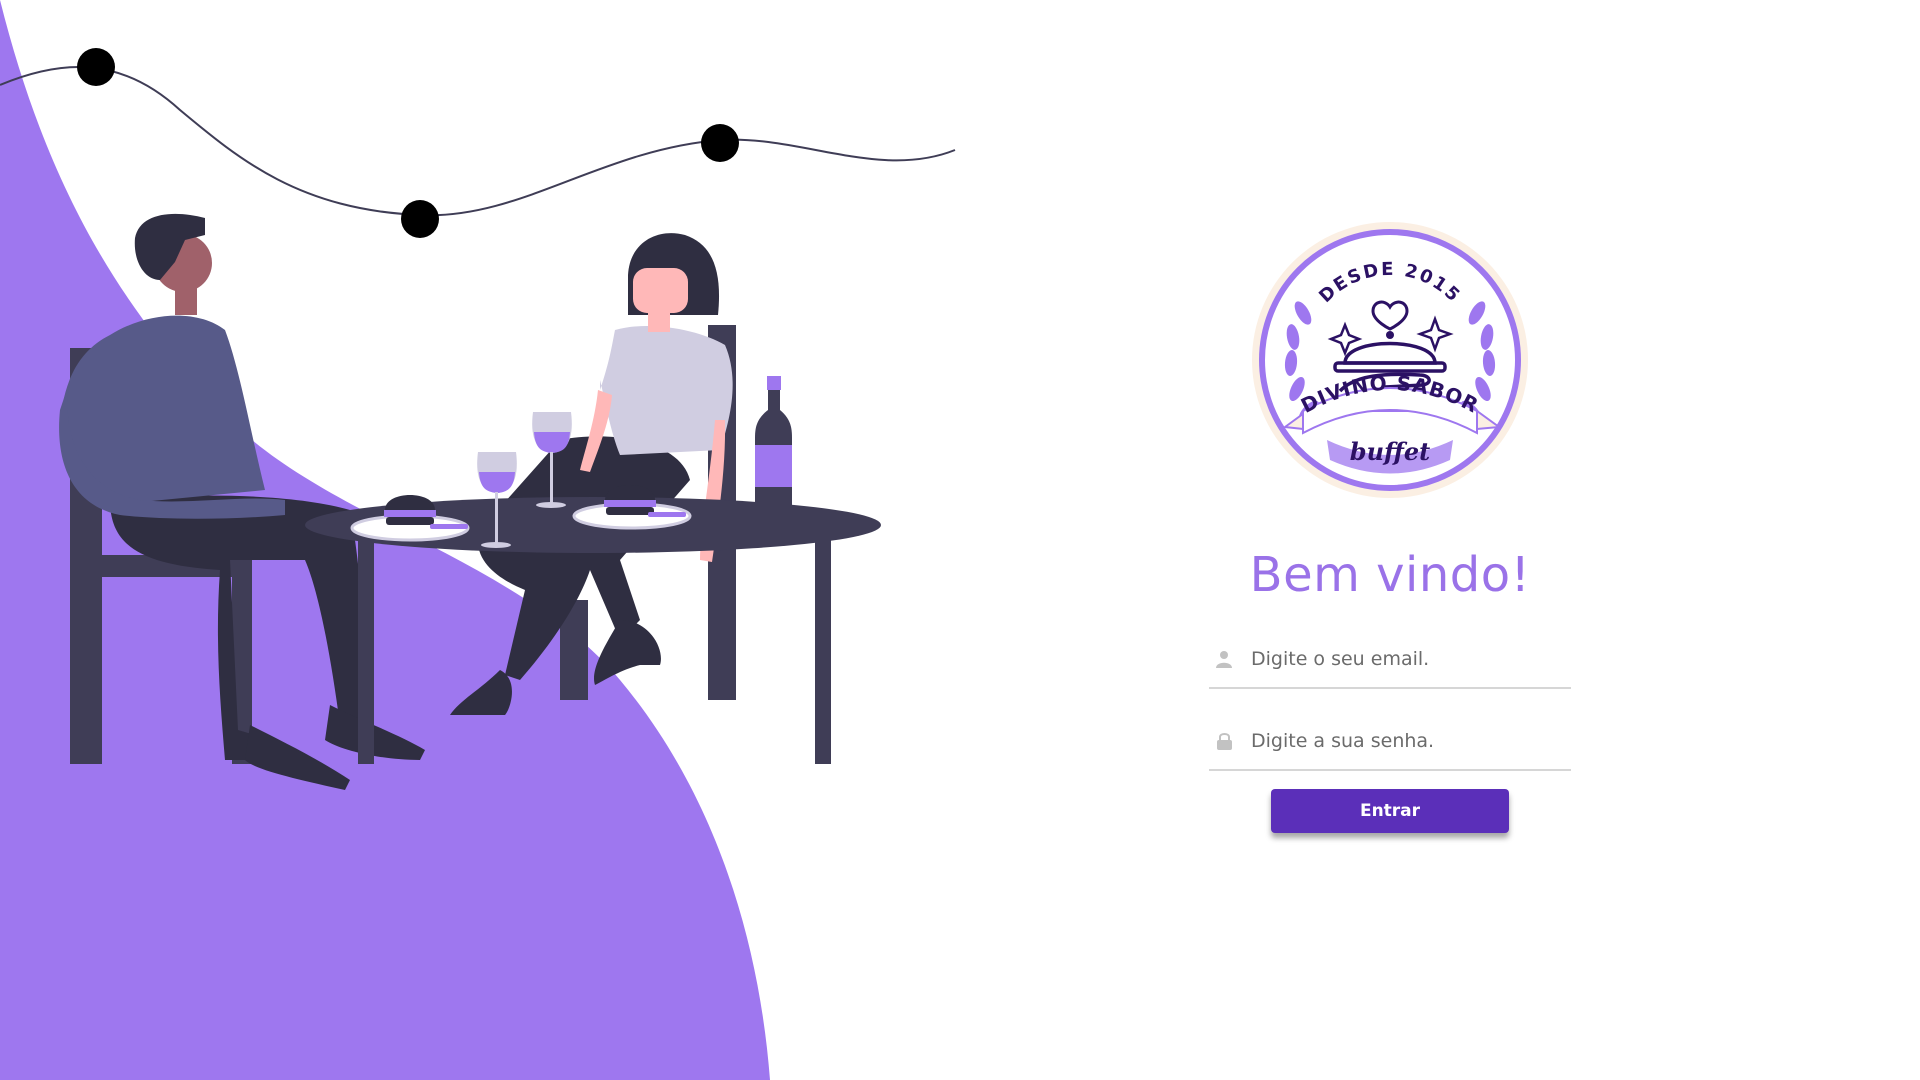 This screenshot has width=1920, height=1080. What do you see at coordinates (497, 482) in the screenshot?
I see `wine-liquid` at bounding box center [497, 482].